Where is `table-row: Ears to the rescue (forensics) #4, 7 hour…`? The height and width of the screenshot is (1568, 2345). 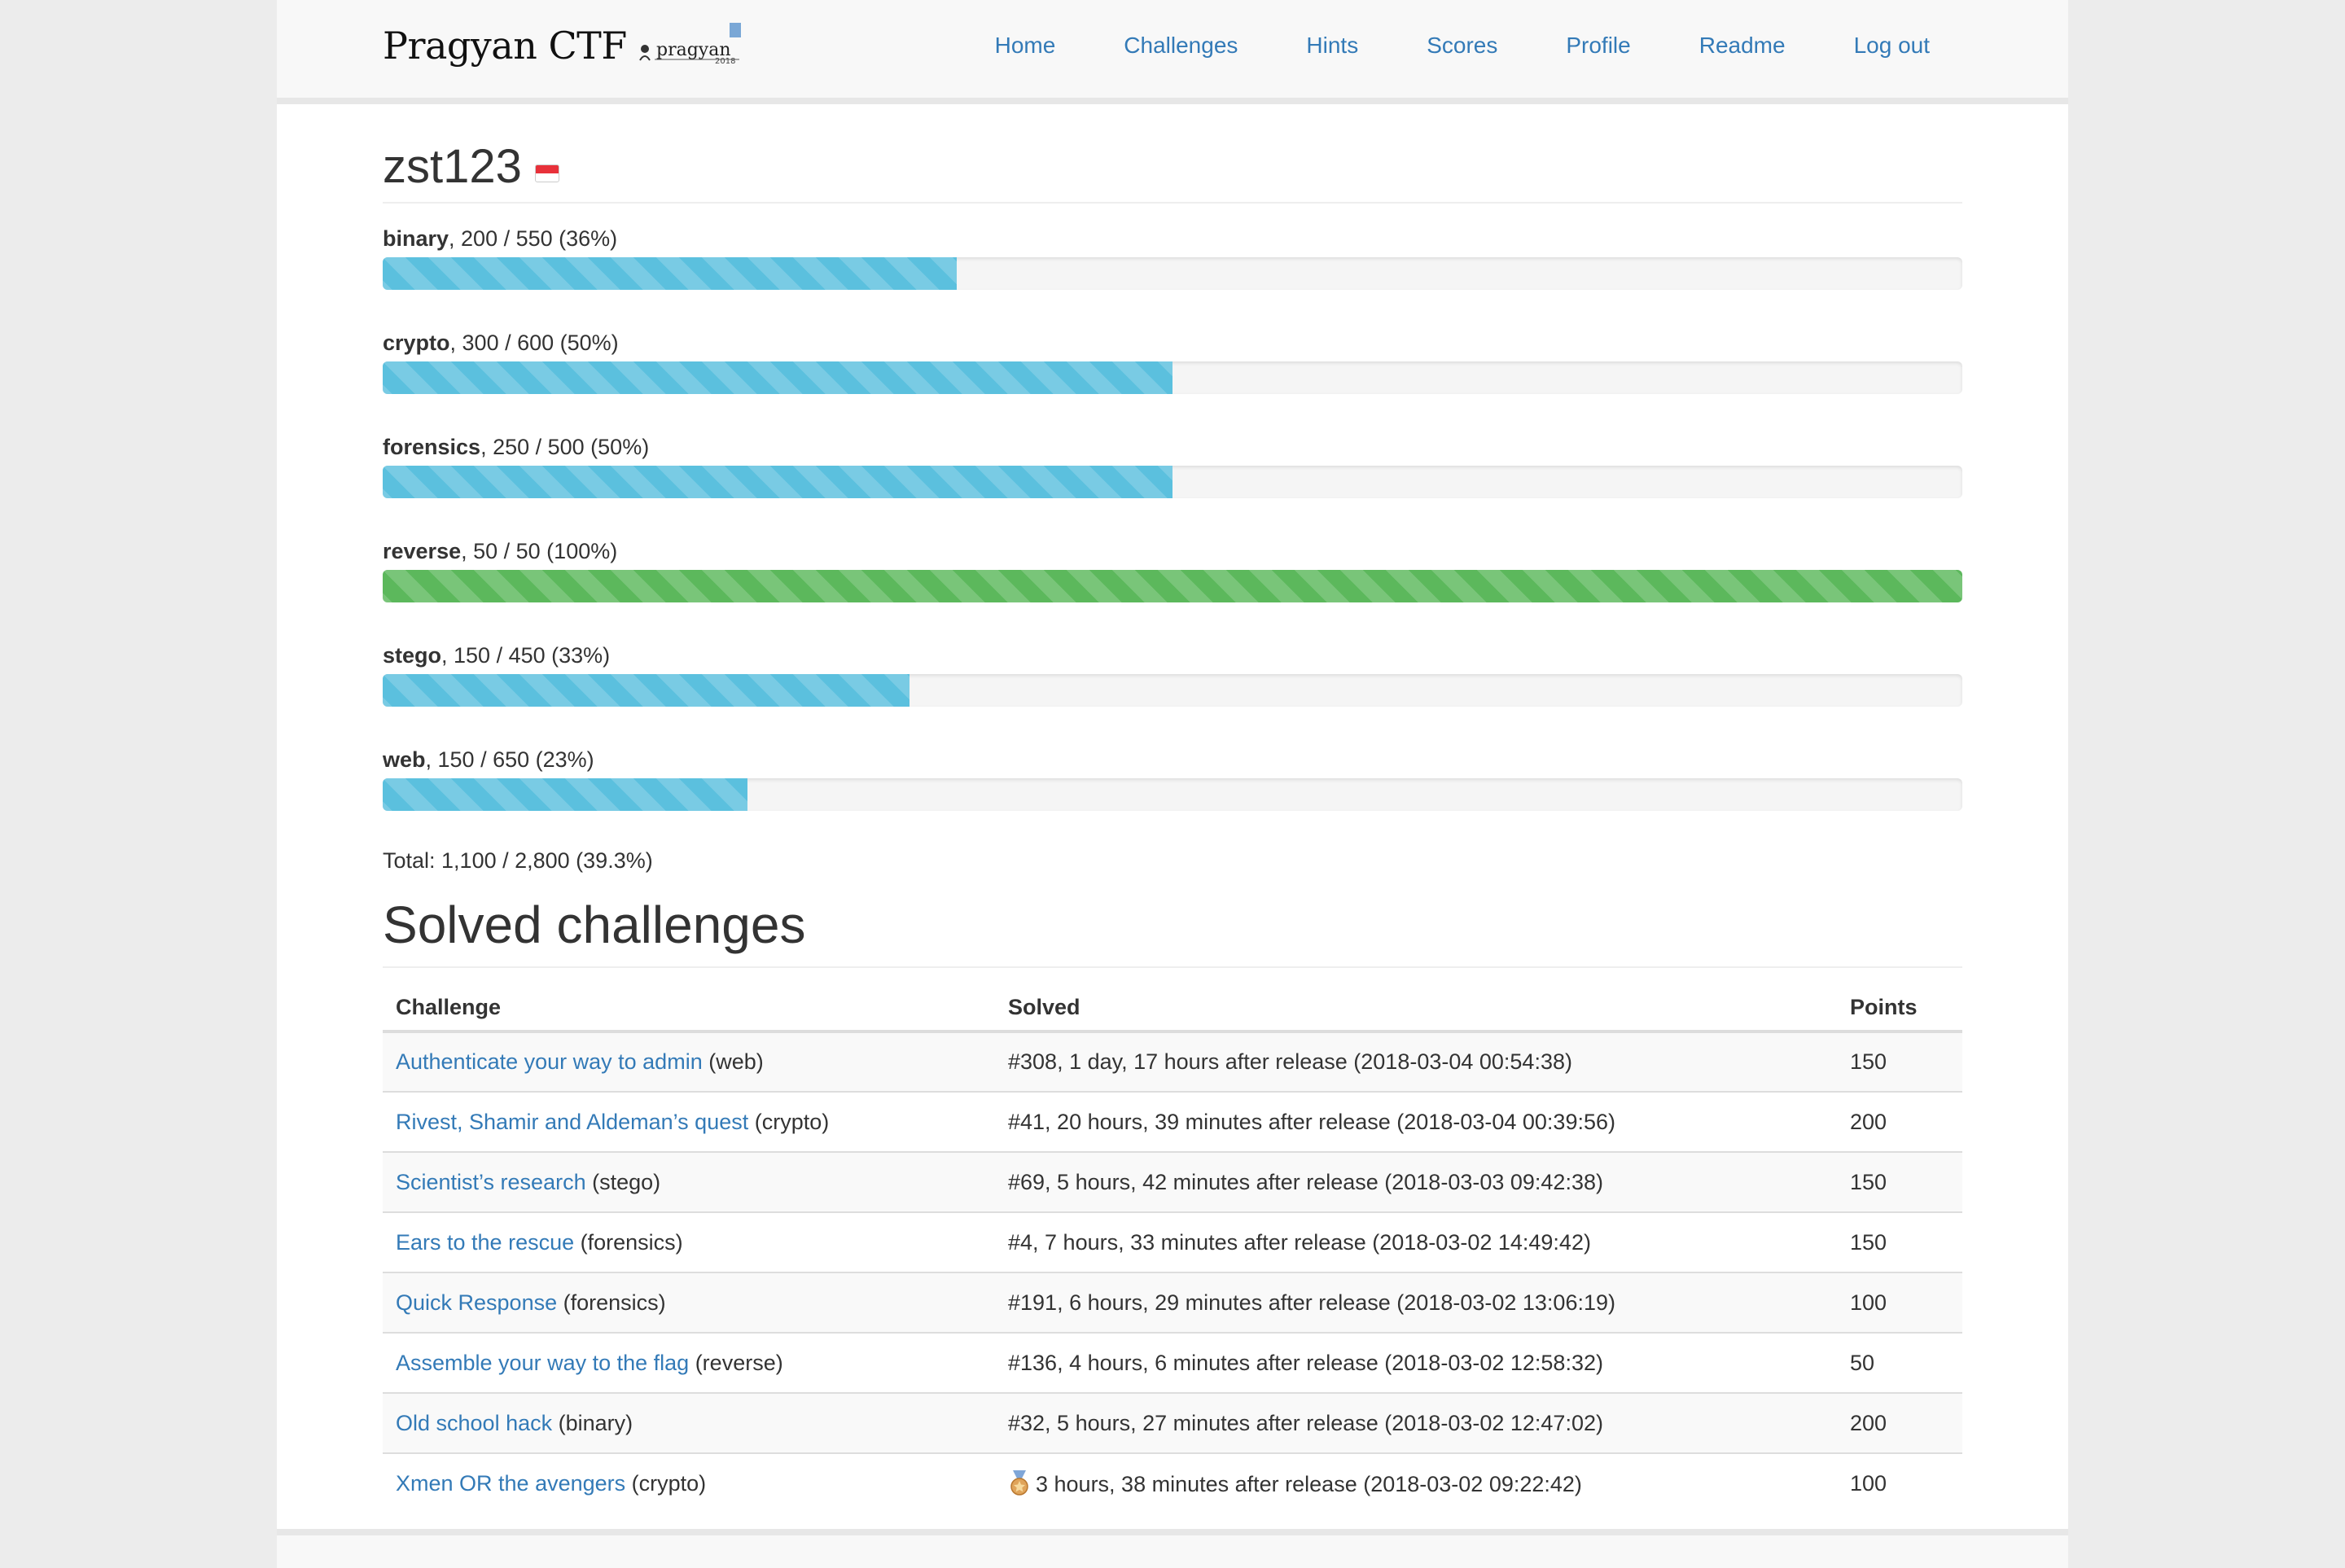 table-row: Ears to the rescue (forensics) #4, 7 hour… is located at coordinates (1172, 1242).